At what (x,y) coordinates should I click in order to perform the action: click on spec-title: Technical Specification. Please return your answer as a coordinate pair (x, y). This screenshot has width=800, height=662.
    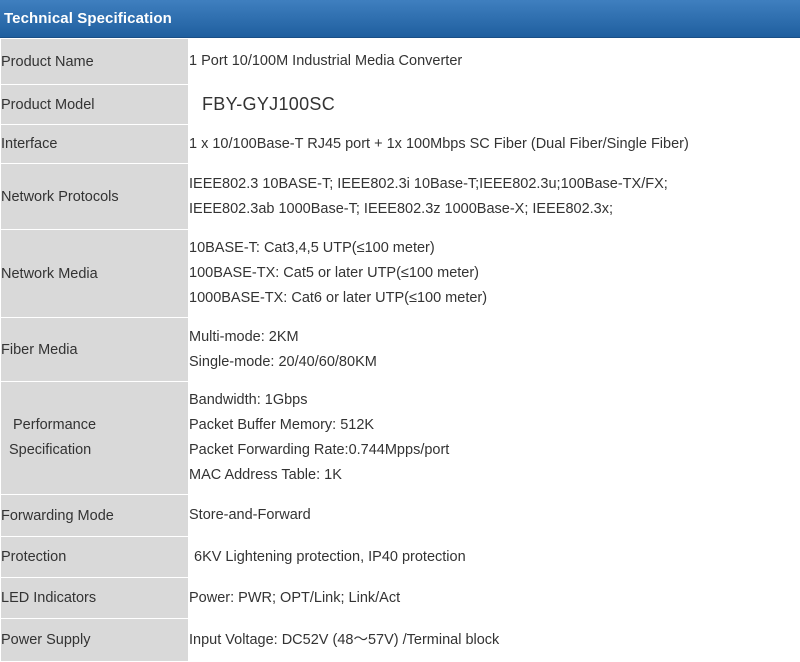
    Looking at the image, I should click on (88, 18).